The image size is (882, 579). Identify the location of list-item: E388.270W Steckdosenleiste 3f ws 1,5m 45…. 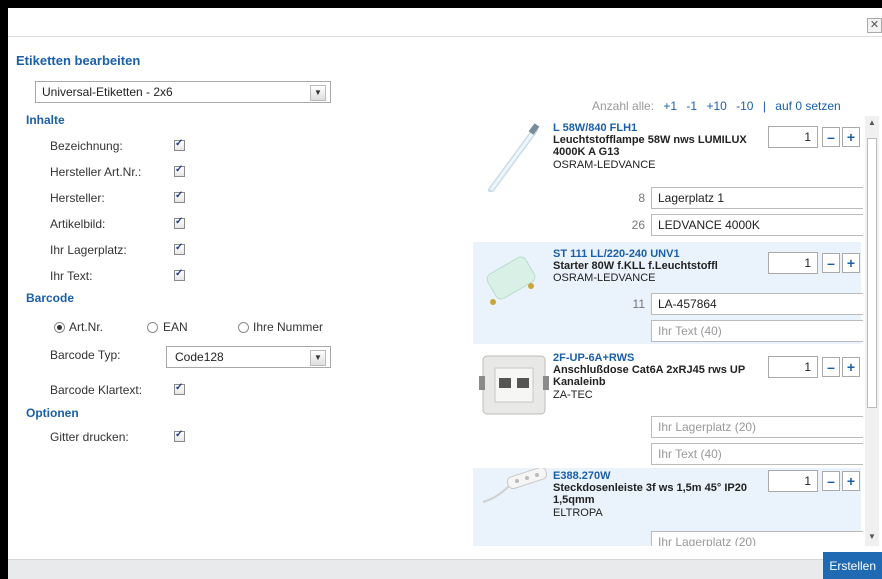
(668, 507).